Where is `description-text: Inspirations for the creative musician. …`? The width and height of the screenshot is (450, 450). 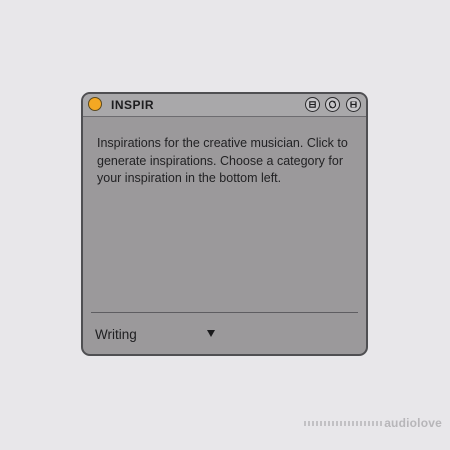 description-text: Inspirations for the creative musician. … is located at coordinates (228, 161).